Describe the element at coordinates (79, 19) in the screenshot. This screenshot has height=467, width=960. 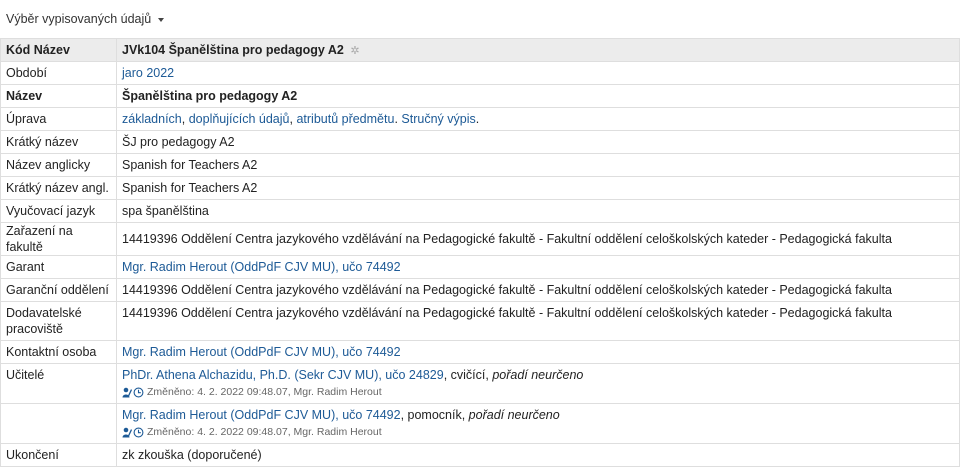
I see `field-selection-label: Výběr vypisovaných údajů` at that location.